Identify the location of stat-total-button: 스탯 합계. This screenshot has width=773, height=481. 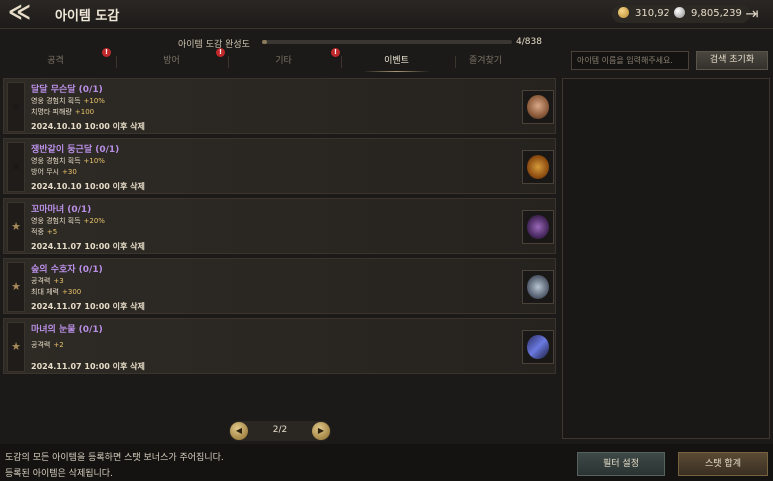
(723, 464).